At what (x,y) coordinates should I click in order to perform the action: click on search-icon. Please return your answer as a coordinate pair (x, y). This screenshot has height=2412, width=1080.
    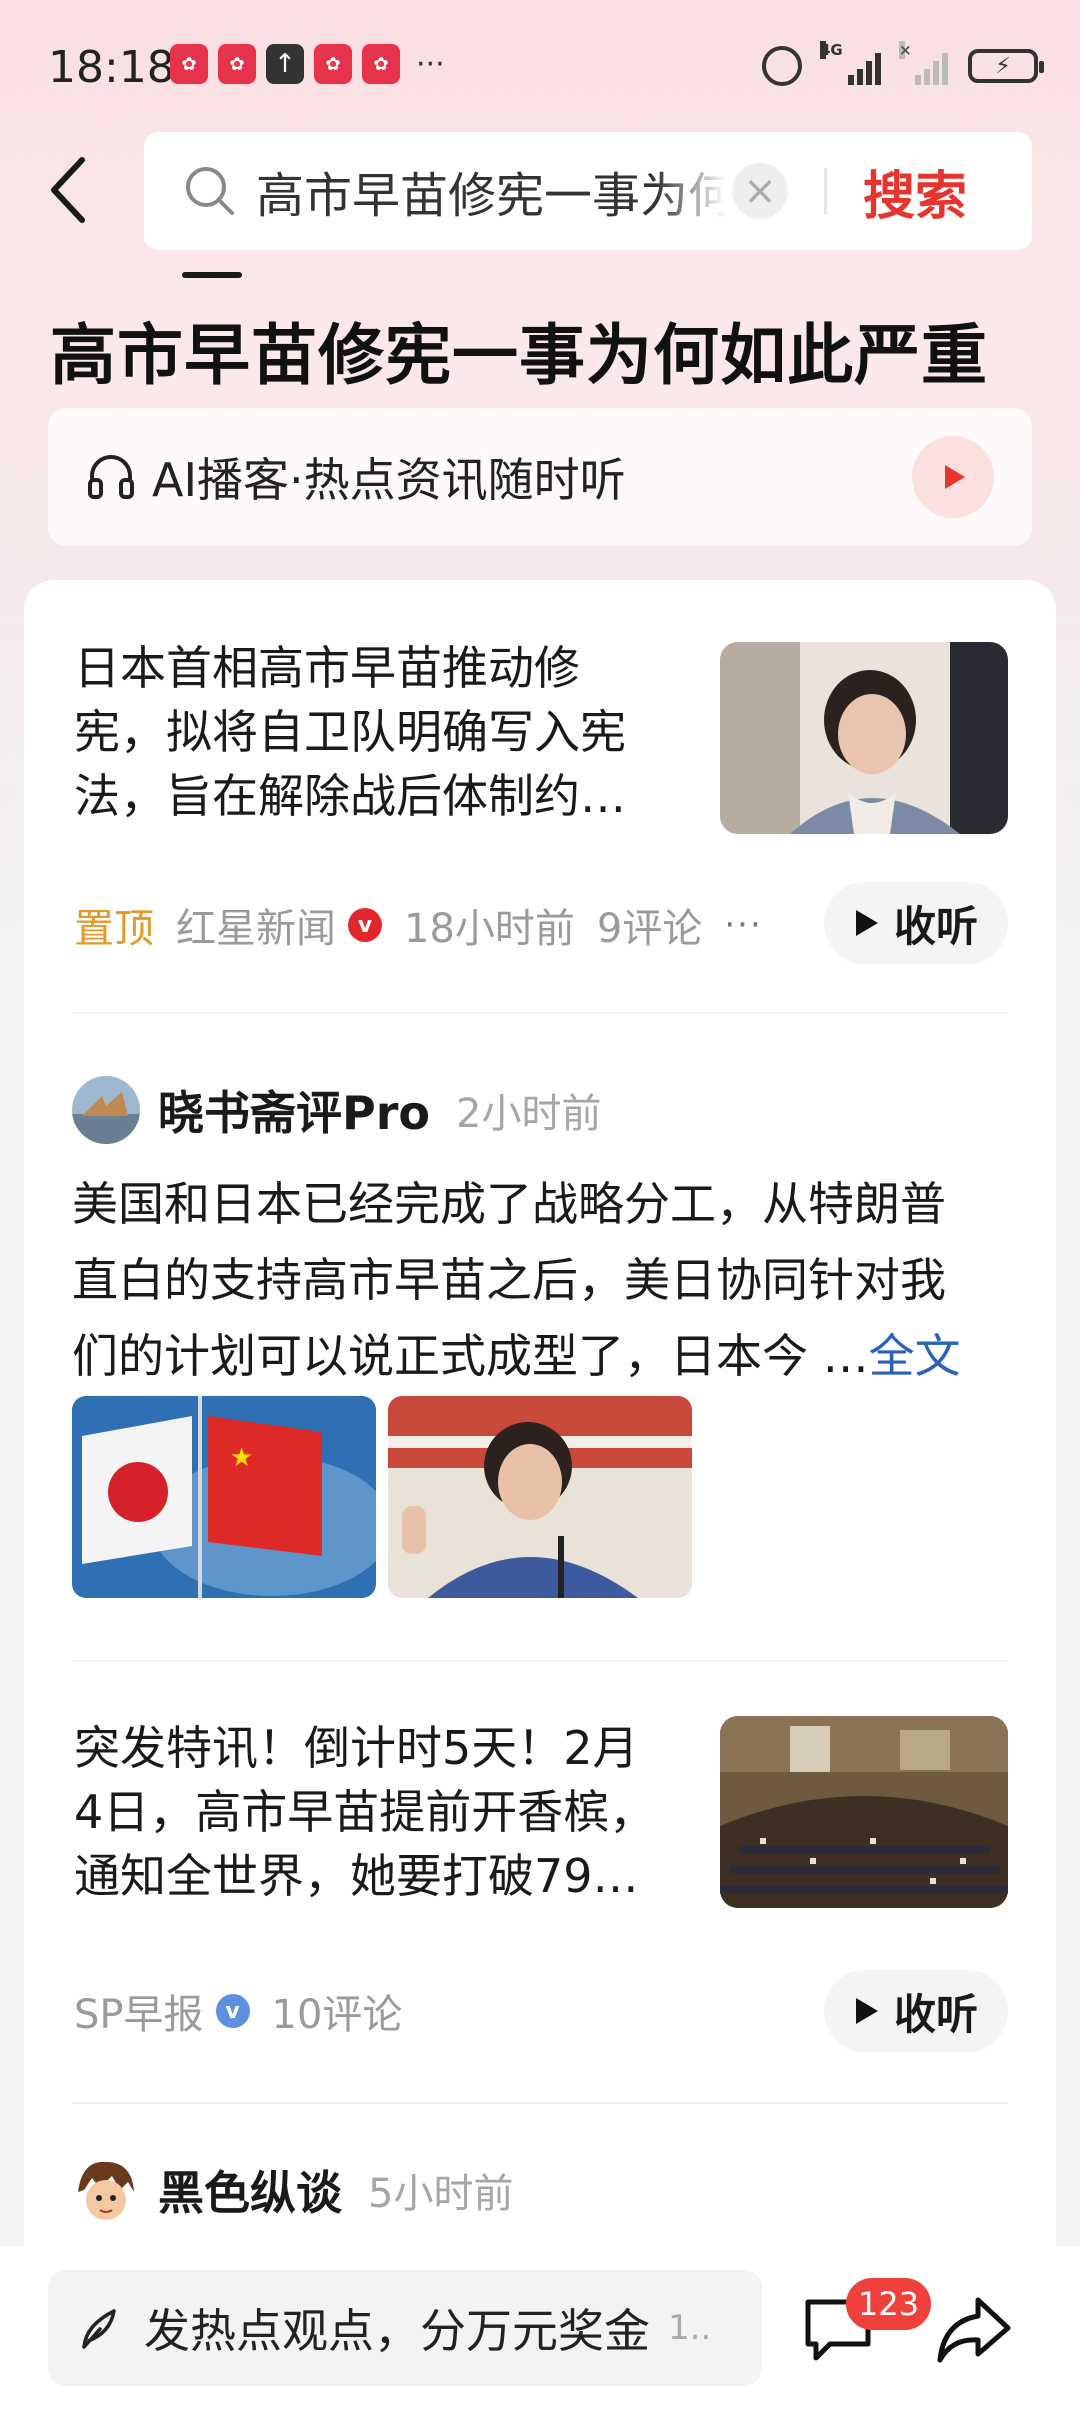
    Looking at the image, I should click on (210, 191).